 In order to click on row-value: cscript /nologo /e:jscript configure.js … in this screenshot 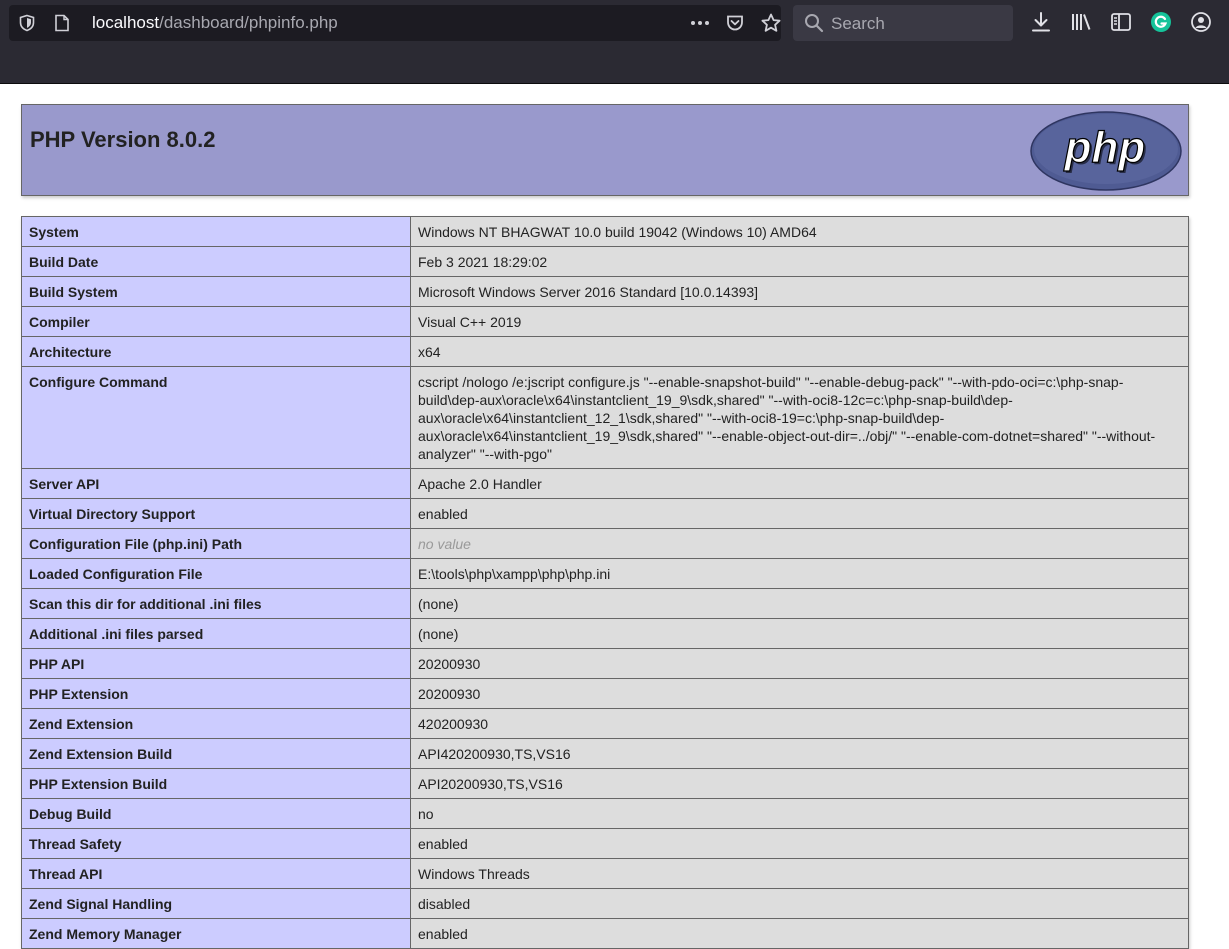, I will do `click(799, 417)`.